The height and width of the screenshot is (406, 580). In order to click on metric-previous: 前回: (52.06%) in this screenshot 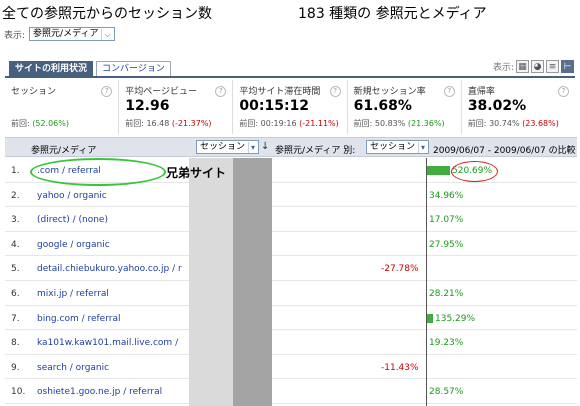, I will do `click(40, 123)`.